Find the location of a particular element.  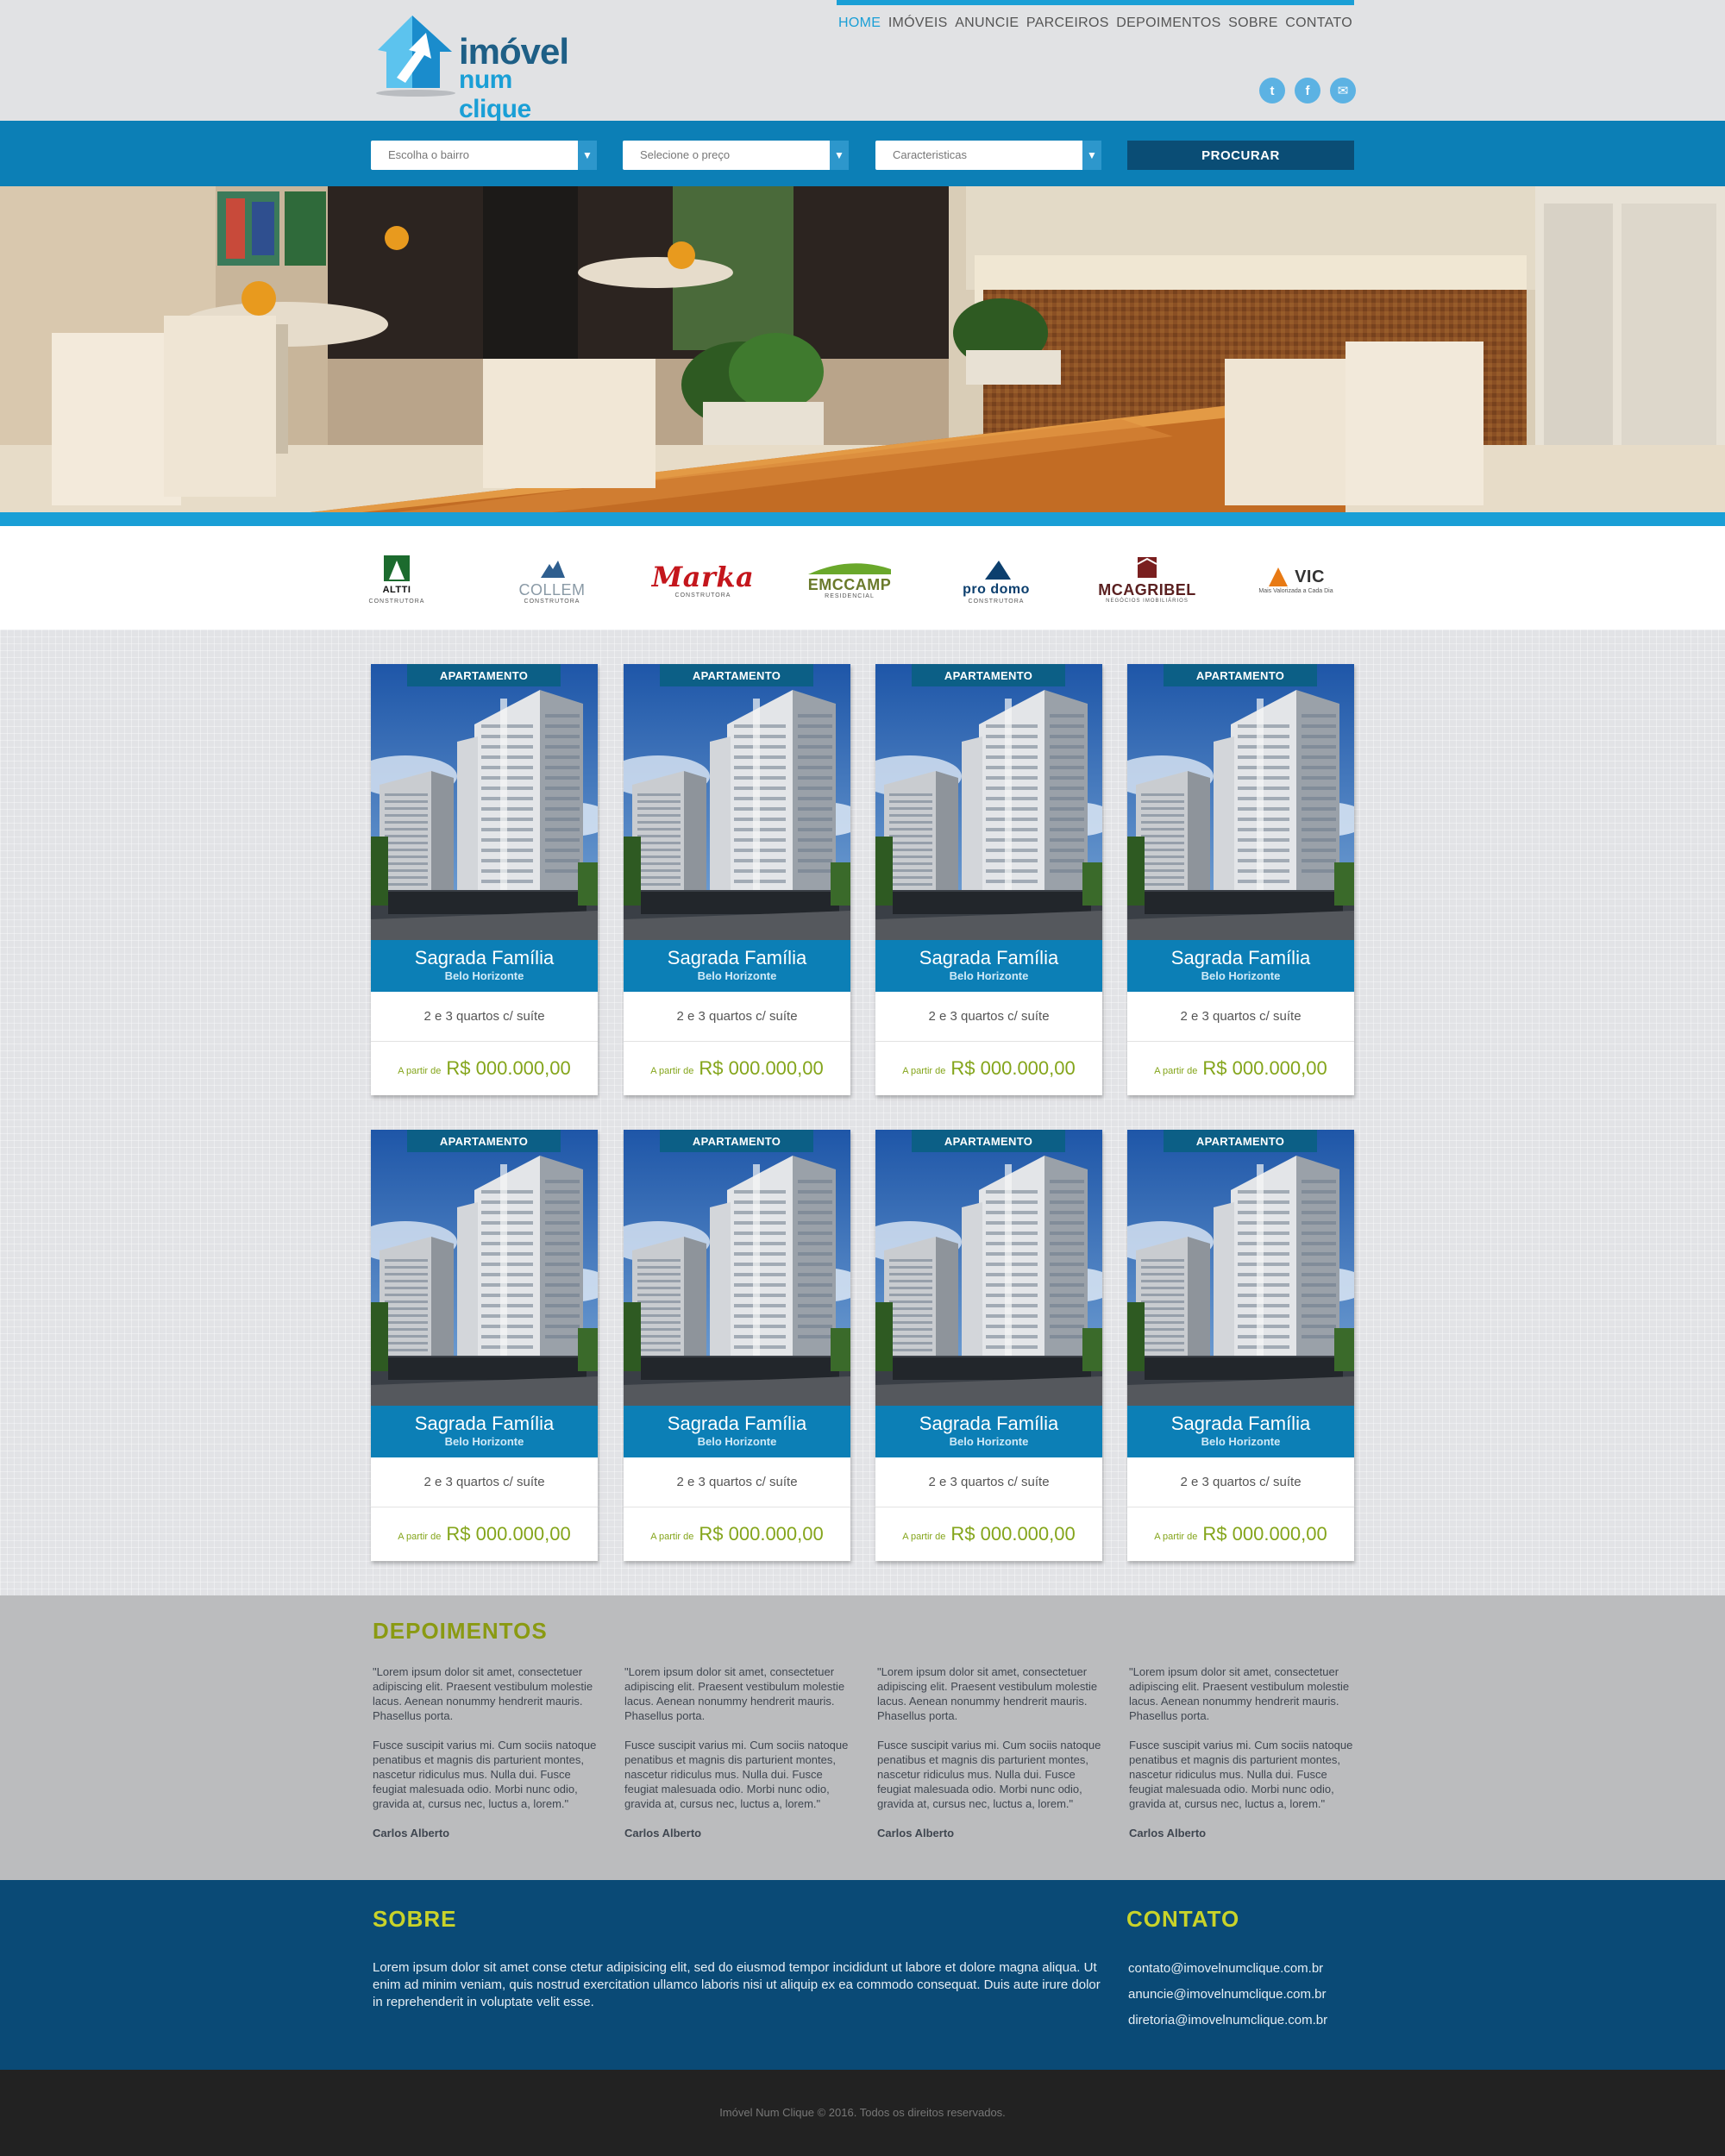

social-links: t f ✉ is located at coordinates (1307, 90).